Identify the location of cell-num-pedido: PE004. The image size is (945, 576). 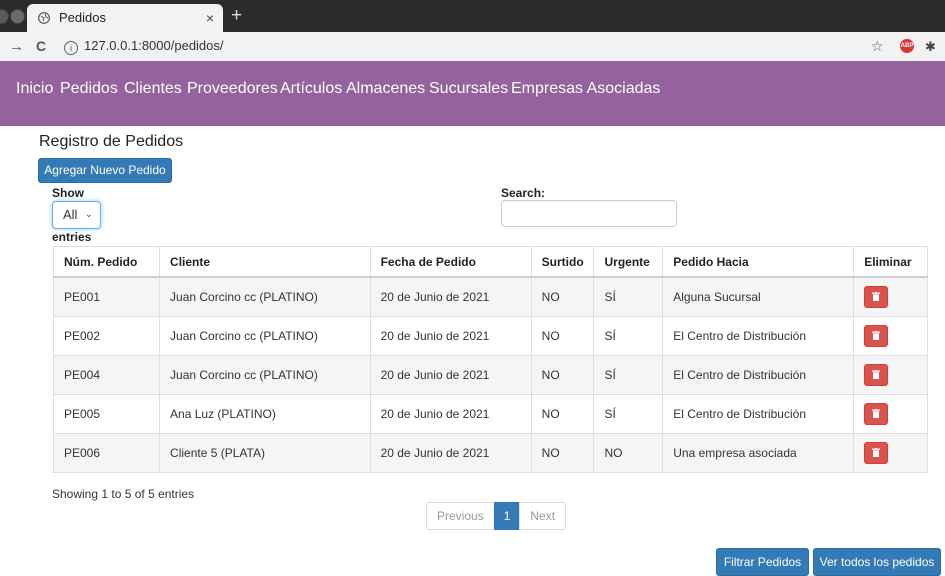
(106, 375).